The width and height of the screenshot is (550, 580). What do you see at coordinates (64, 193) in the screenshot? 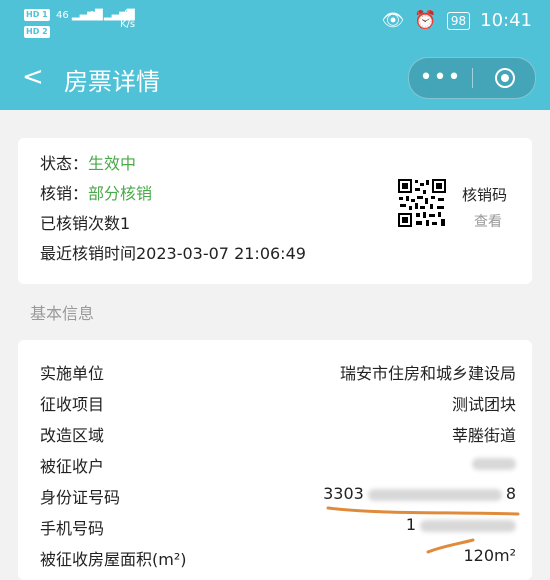
I see `verify-label: 核销：` at bounding box center [64, 193].